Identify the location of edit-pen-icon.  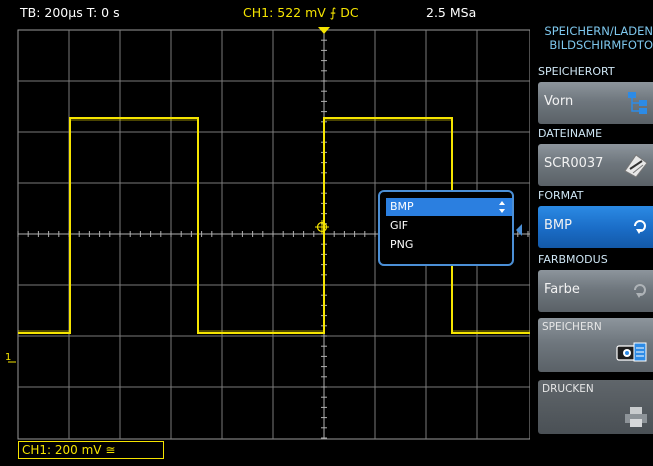
(636, 166).